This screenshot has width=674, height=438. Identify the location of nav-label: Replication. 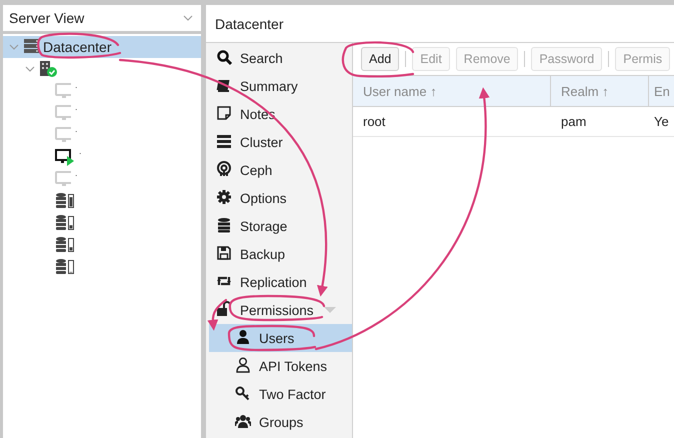
(273, 282).